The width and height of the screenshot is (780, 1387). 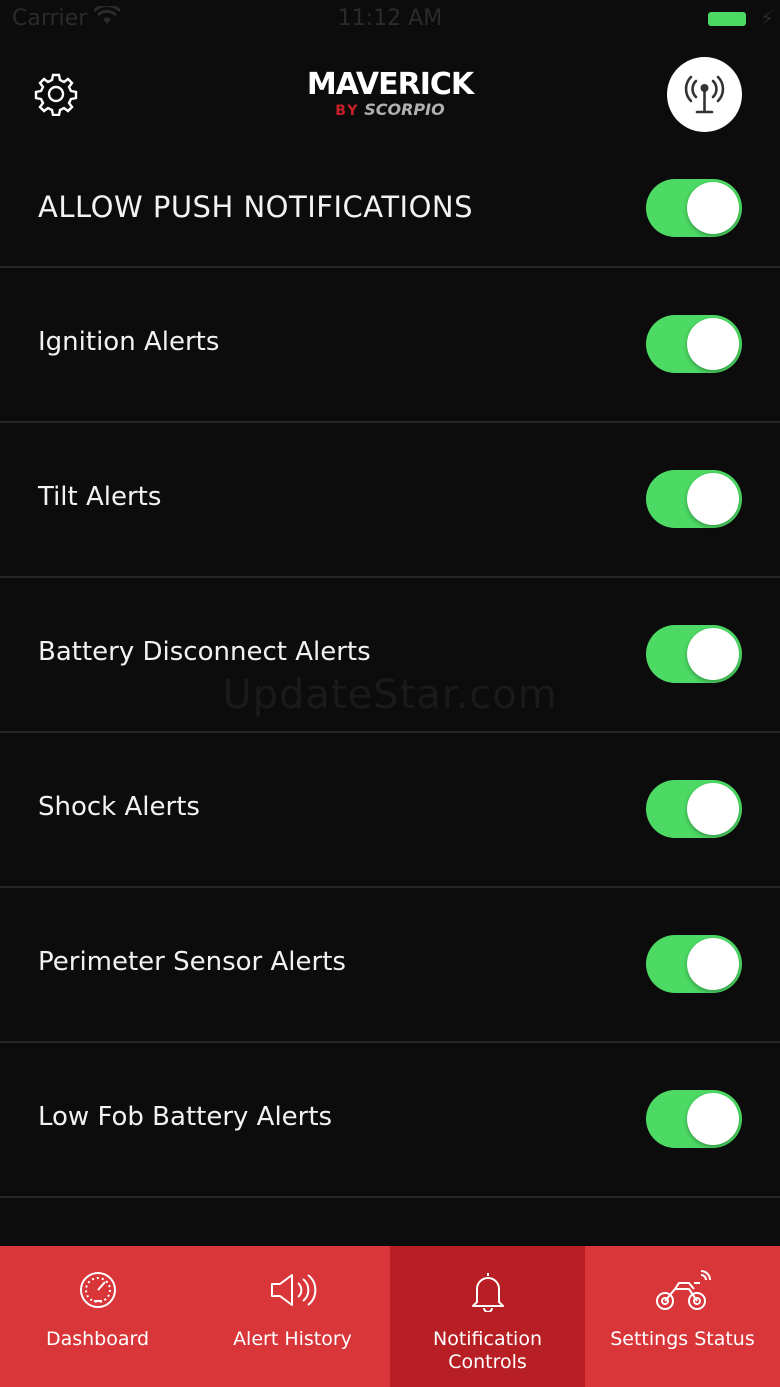 What do you see at coordinates (404, 109) in the screenshot?
I see `logo-brand-text: SCORPIO` at bounding box center [404, 109].